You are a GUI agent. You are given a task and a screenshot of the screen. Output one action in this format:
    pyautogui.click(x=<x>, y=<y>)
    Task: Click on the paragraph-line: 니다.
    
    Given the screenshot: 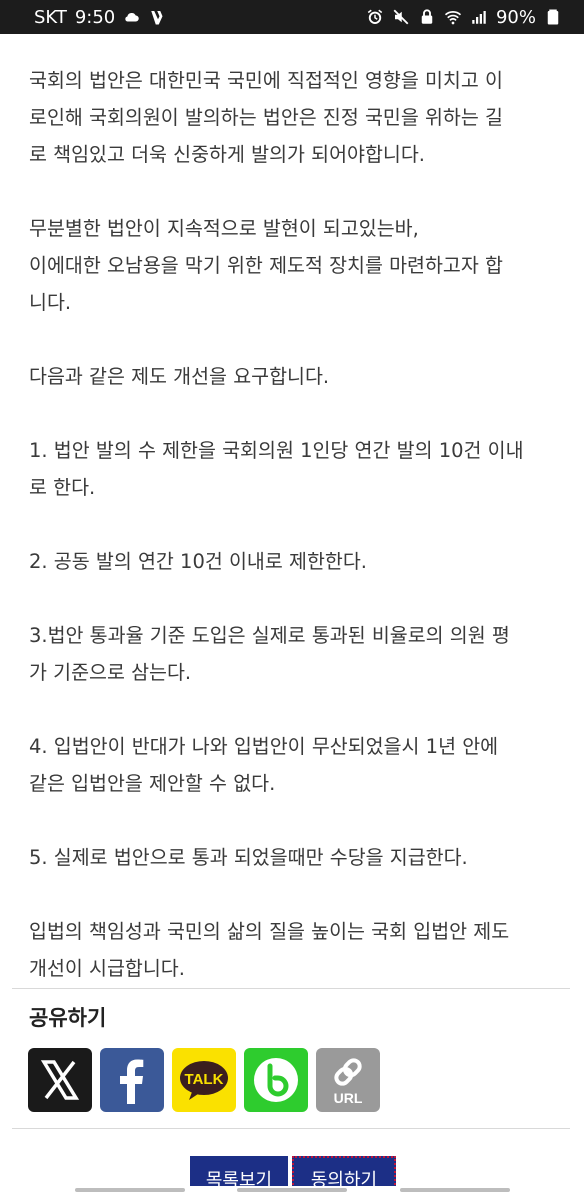 What is the action you would take?
    pyautogui.click(x=50, y=302)
    